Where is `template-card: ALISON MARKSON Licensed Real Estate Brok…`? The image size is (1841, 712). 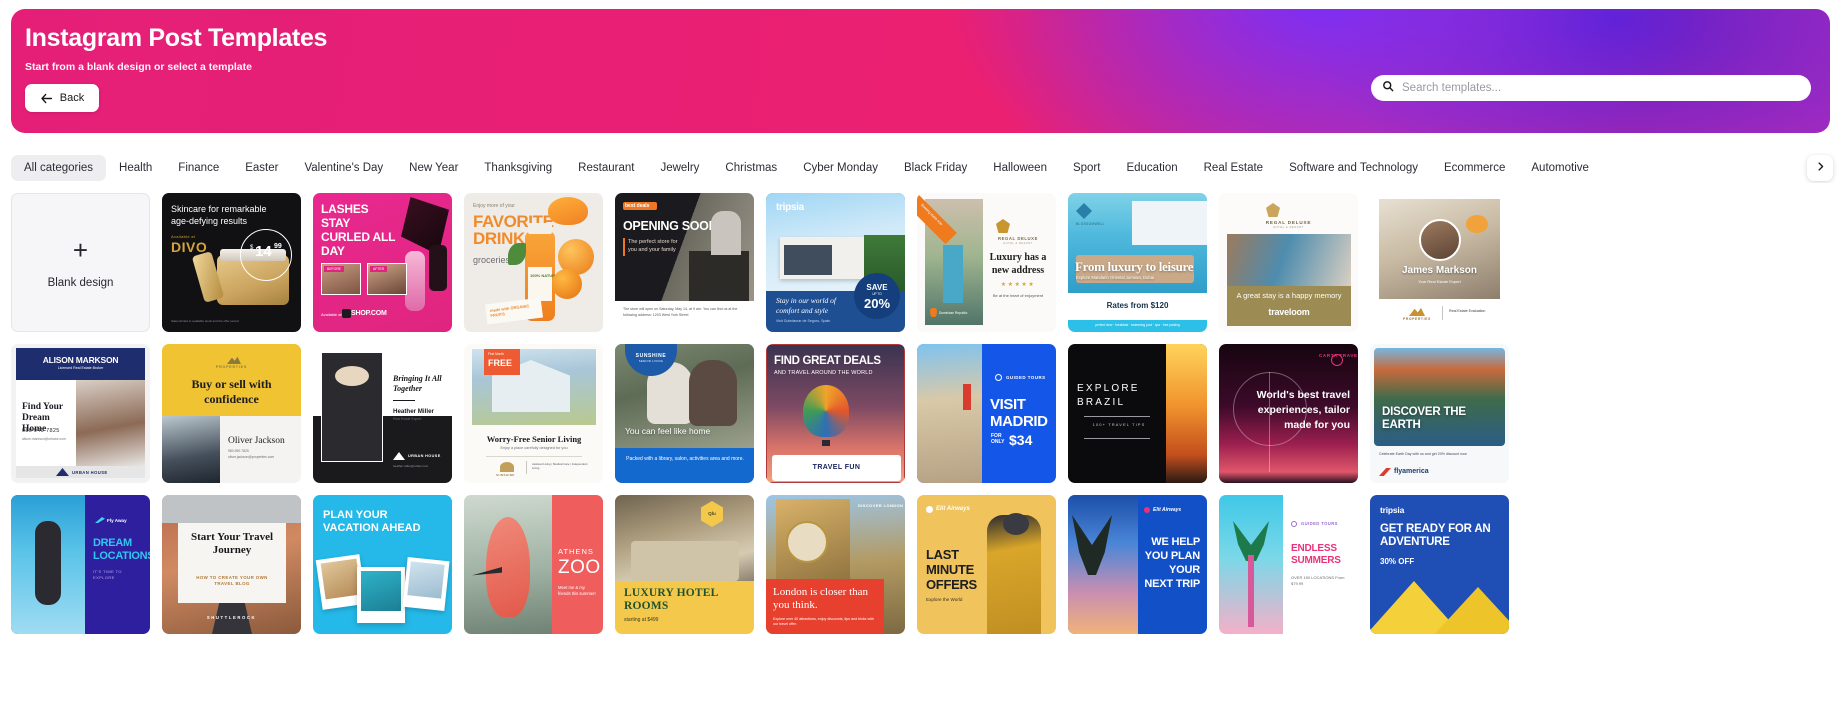
template-card: ALISON MARKSON Licensed Real Estate Brok… is located at coordinates (80, 413).